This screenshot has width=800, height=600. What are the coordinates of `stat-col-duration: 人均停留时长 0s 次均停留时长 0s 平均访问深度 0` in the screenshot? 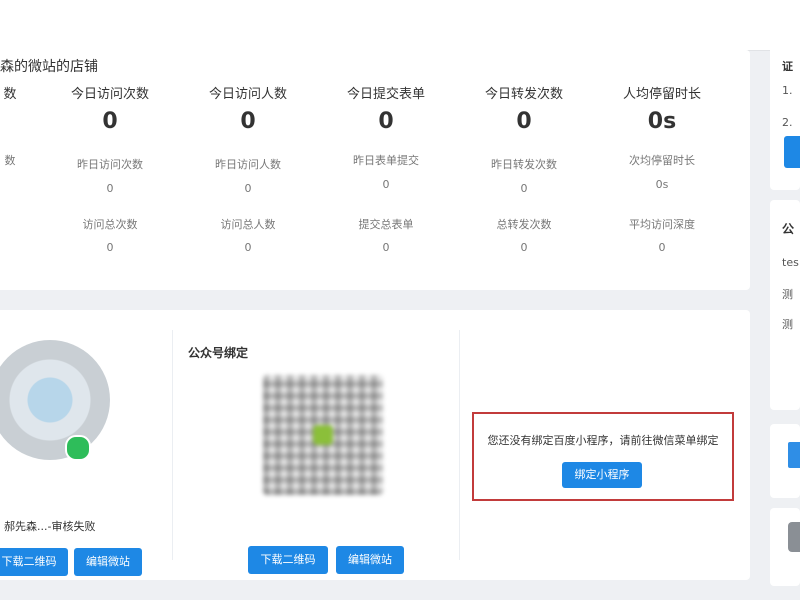 It's located at (662, 170).